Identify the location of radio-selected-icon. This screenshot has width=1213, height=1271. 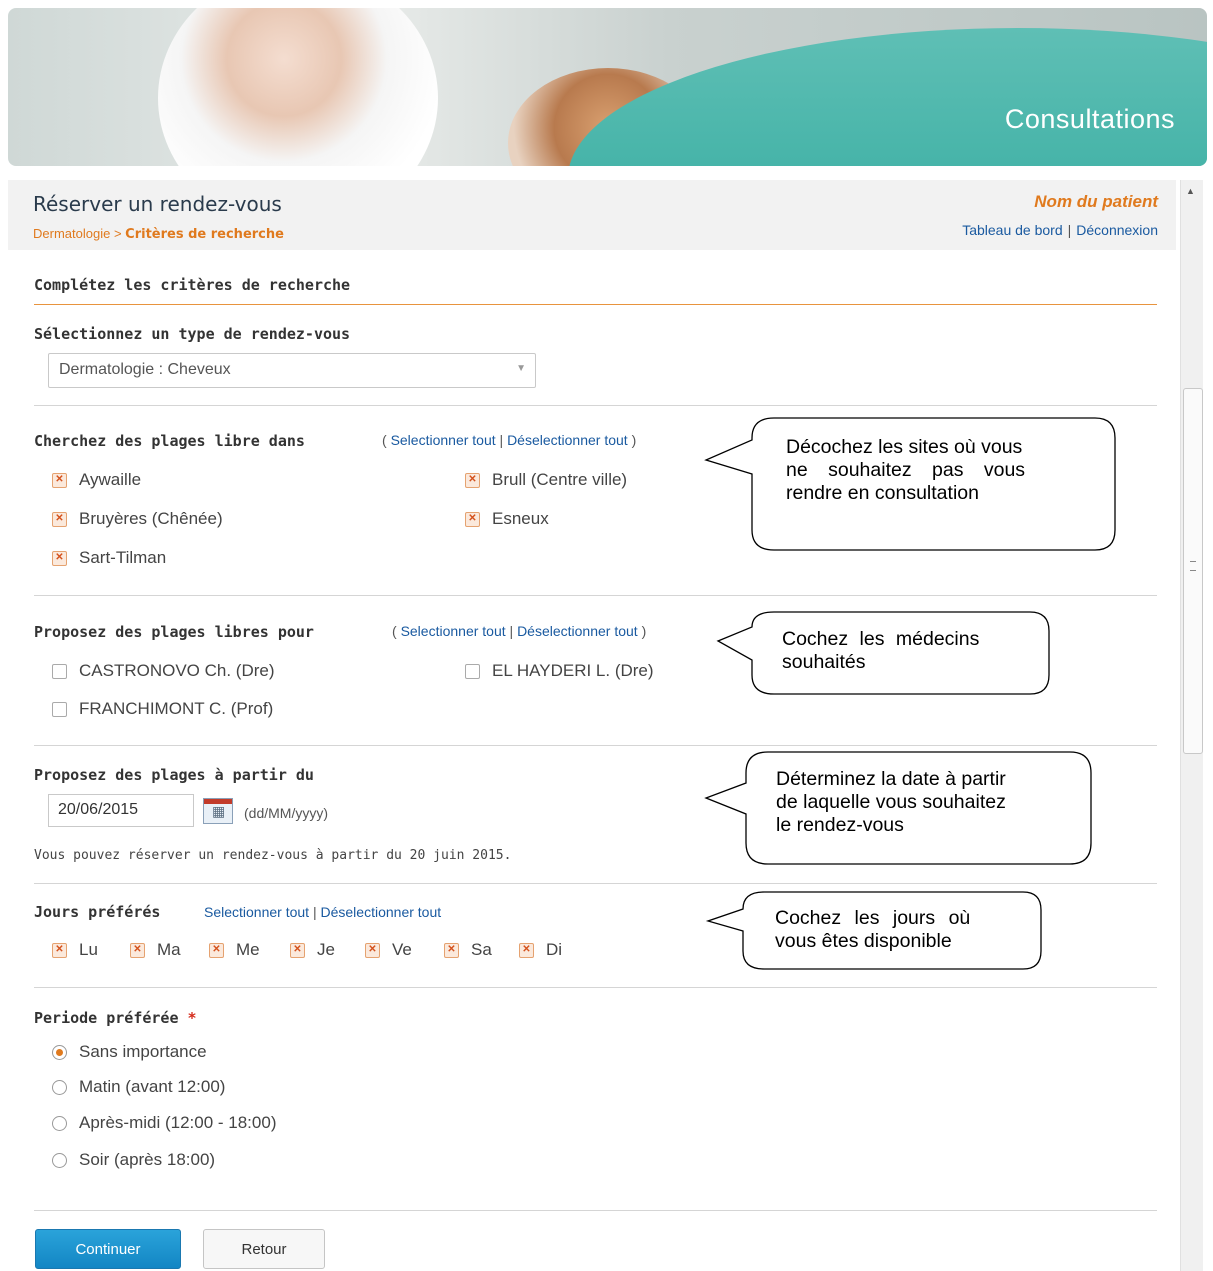
(59, 1052).